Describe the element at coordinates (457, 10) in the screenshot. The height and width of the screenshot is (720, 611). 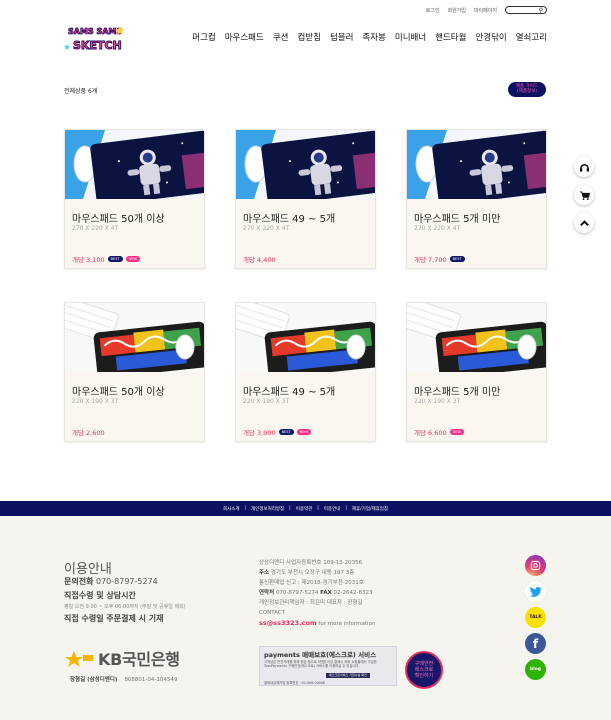
I see `join-link: 회원가입` at that location.